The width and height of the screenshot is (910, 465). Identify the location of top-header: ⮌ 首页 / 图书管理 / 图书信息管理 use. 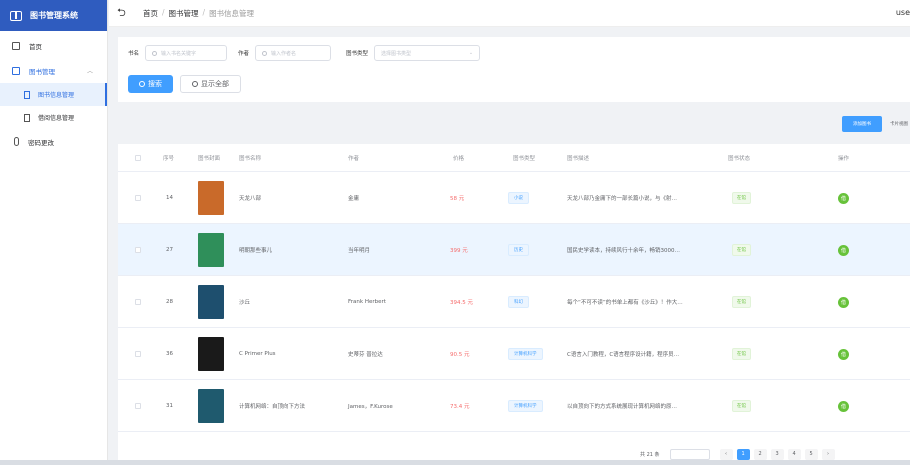
(509, 13).